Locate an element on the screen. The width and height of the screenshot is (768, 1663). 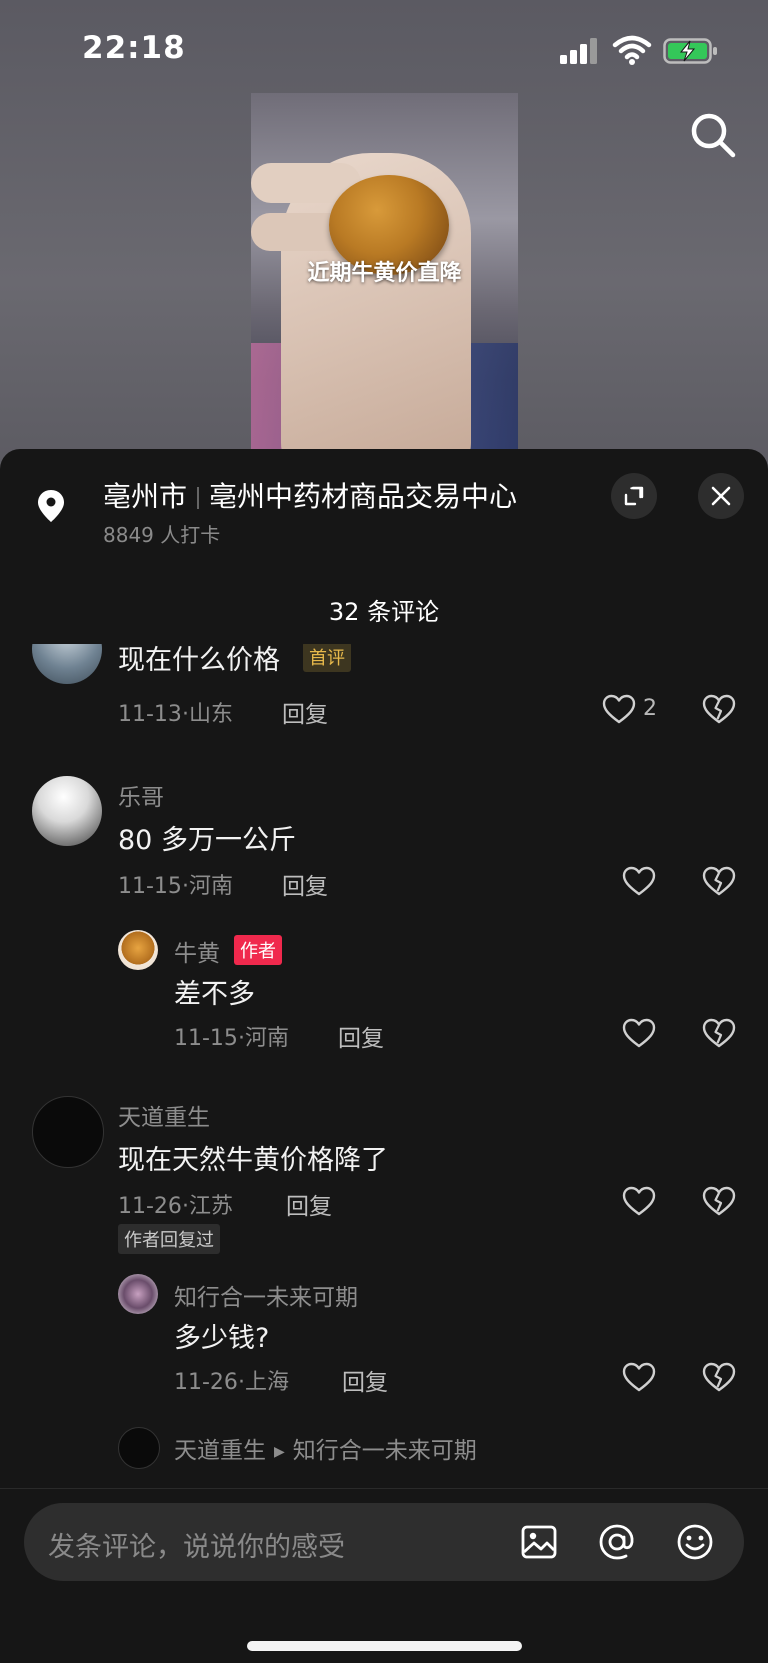
comment-meta: 11-26·江苏 is located at coordinates (175, 1206).